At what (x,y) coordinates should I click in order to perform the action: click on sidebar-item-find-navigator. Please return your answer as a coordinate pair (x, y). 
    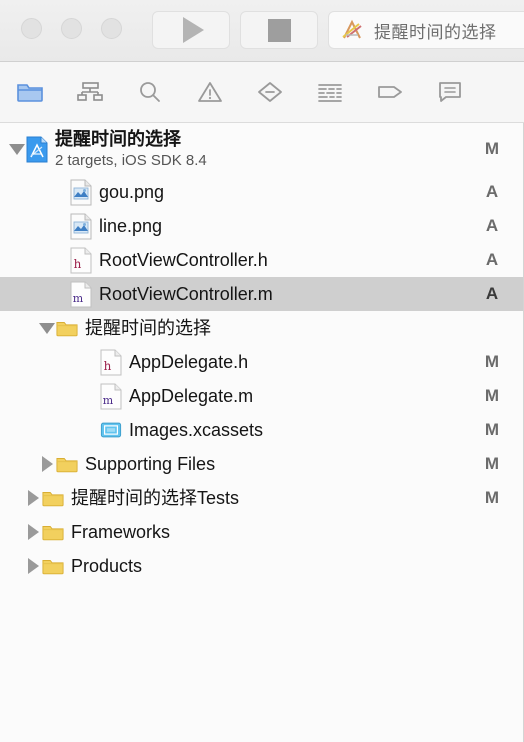
    Looking at the image, I should click on (150, 92).